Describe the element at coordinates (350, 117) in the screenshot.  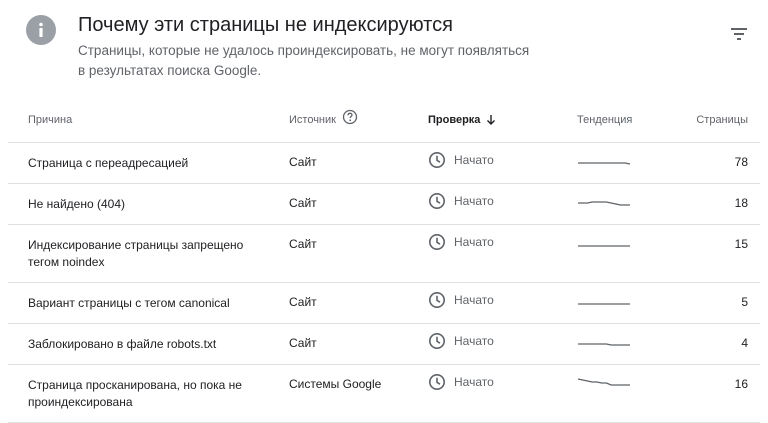
I see `help-icon` at that location.